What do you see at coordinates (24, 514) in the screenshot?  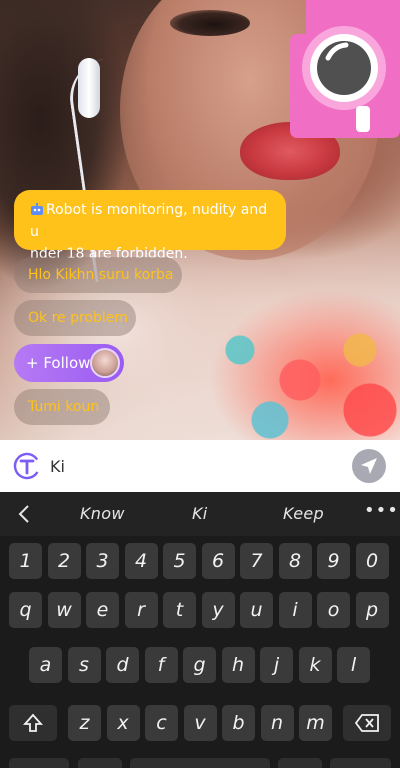 I see `chevron-left-icon` at bounding box center [24, 514].